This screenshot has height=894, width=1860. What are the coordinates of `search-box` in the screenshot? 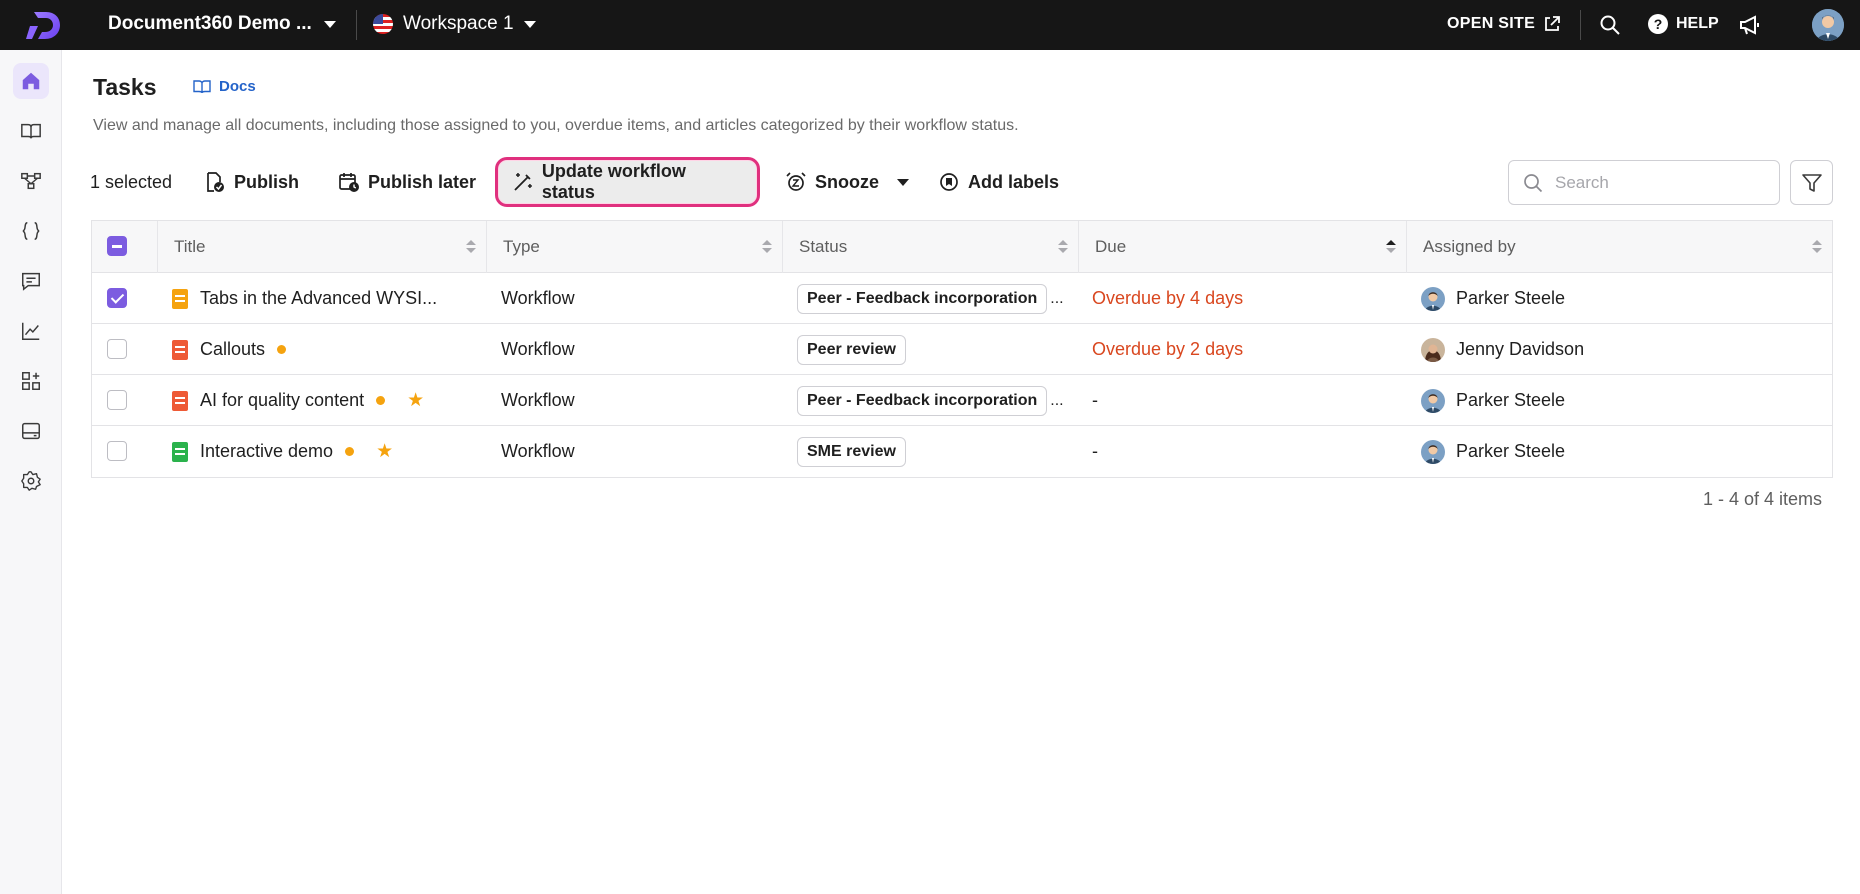 It's located at (1644, 182).